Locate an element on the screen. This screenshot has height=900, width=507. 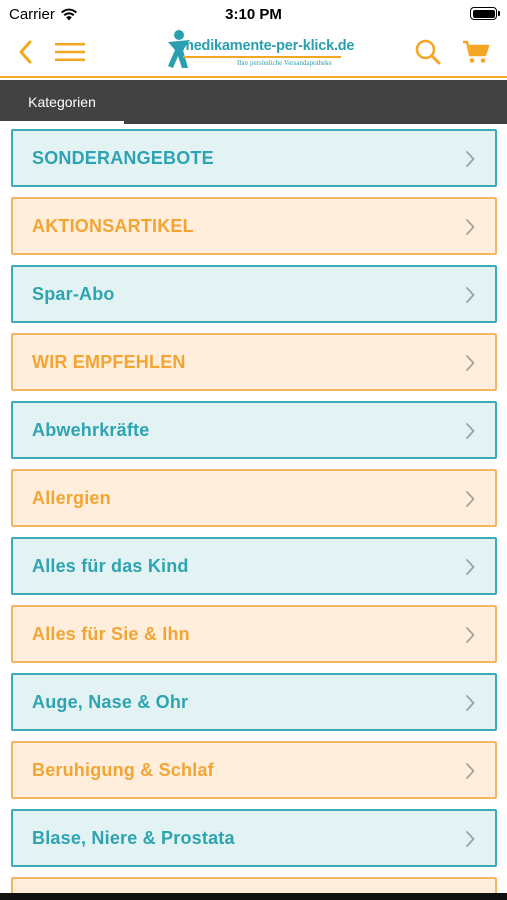
search-icon is located at coordinates (428, 52).